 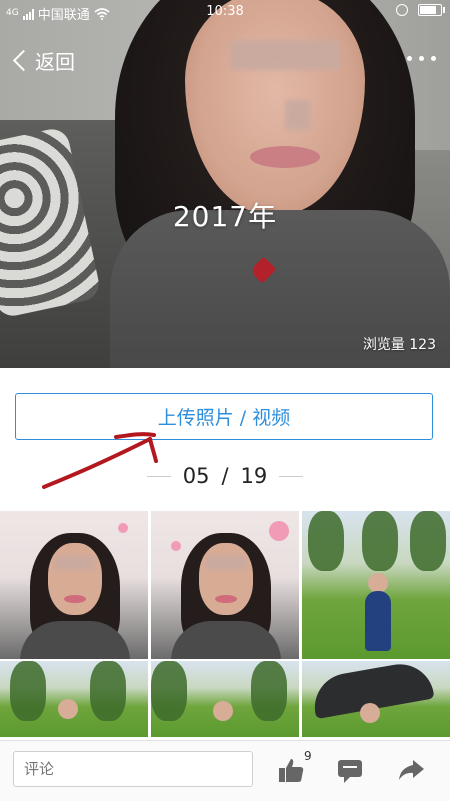 What do you see at coordinates (285, 157) in the screenshot?
I see `cover-lips` at bounding box center [285, 157].